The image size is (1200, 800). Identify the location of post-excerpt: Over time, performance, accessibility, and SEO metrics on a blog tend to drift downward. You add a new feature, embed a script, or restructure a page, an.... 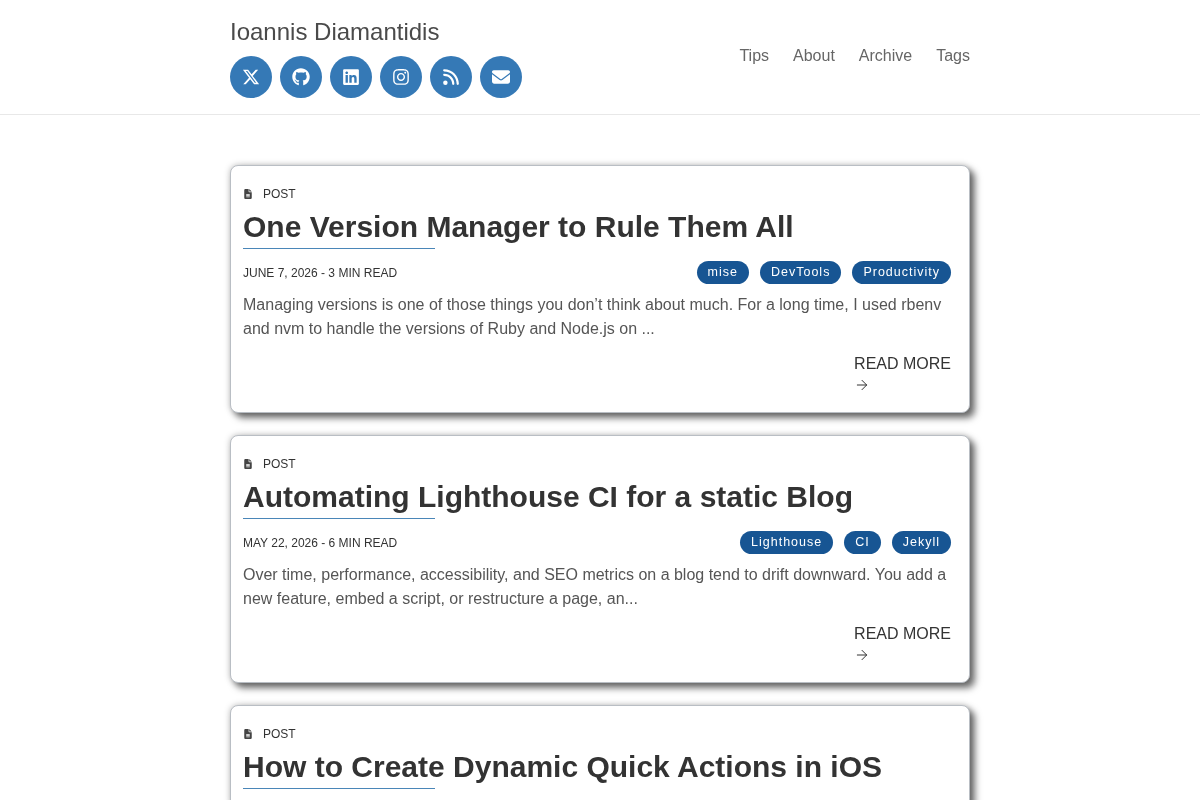
(595, 587).